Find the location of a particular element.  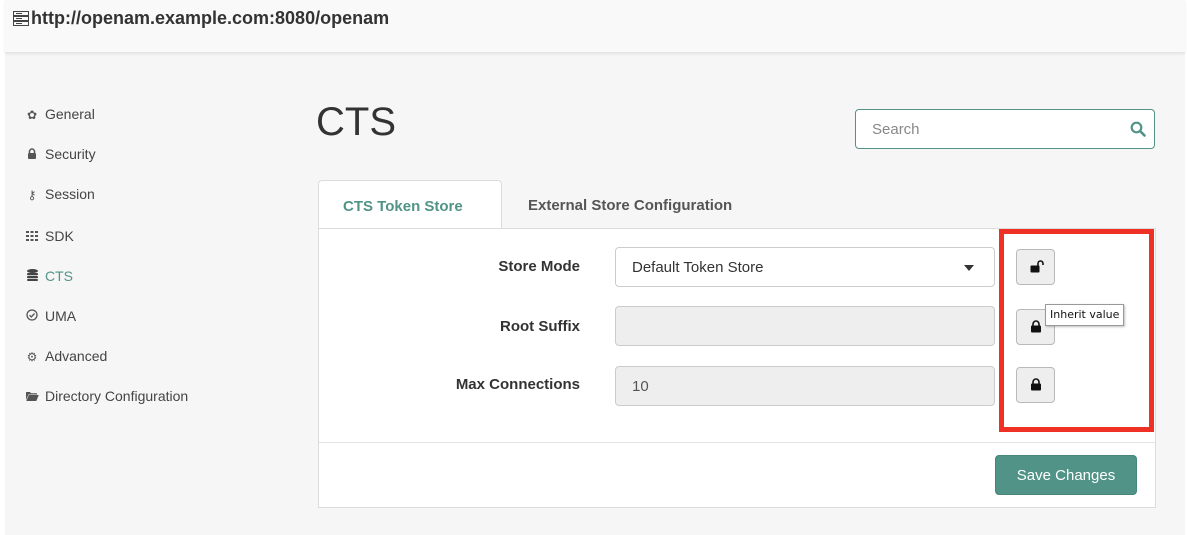

max-connections-lock-button is located at coordinates (1035, 385).